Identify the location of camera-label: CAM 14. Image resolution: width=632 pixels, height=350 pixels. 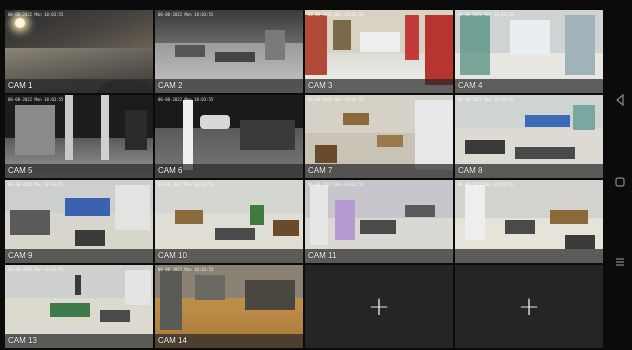
(172, 340).